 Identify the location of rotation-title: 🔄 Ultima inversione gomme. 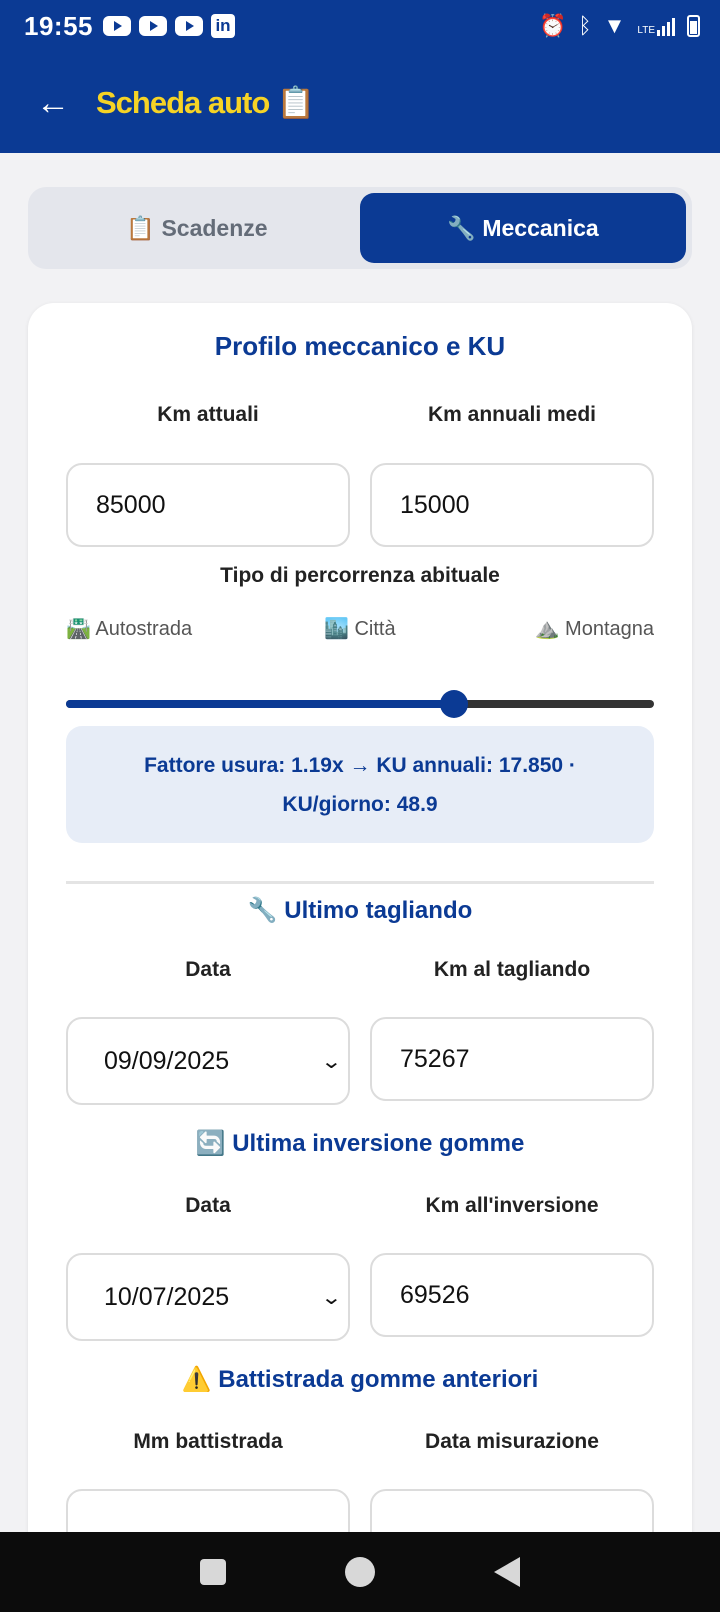
(360, 1143).